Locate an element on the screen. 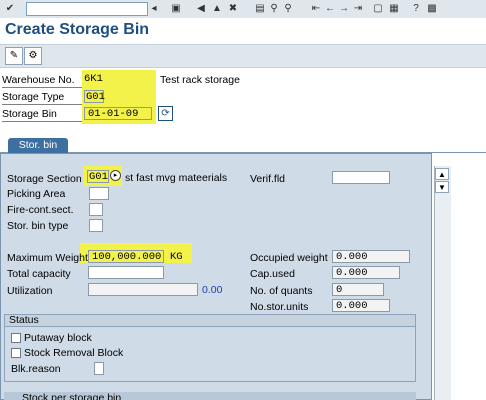 The width and height of the screenshot is (486, 400). max-weight-field: 100,000.000 is located at coordinates (126, 256).